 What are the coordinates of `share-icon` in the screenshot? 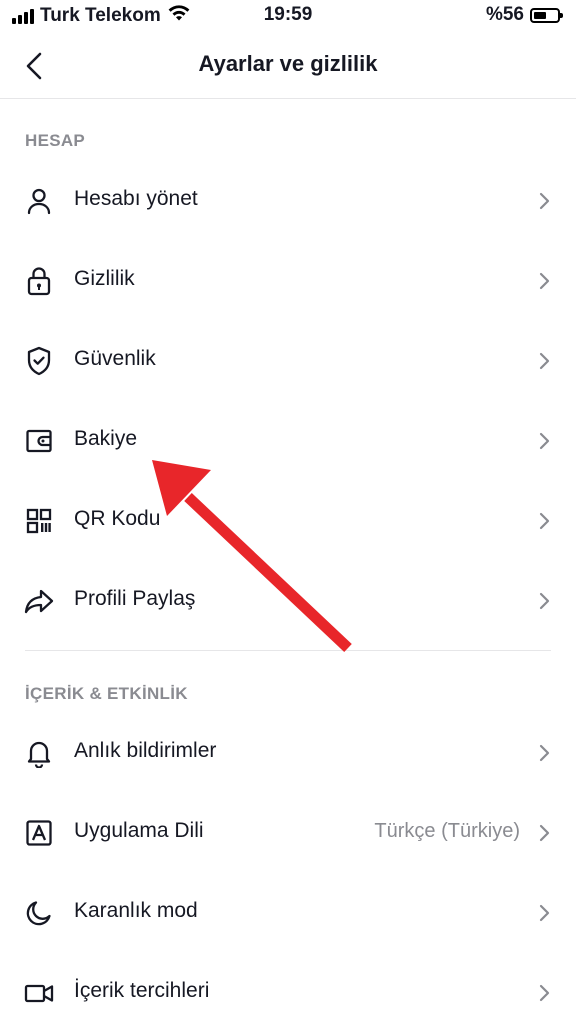 It's located at (39, 601).